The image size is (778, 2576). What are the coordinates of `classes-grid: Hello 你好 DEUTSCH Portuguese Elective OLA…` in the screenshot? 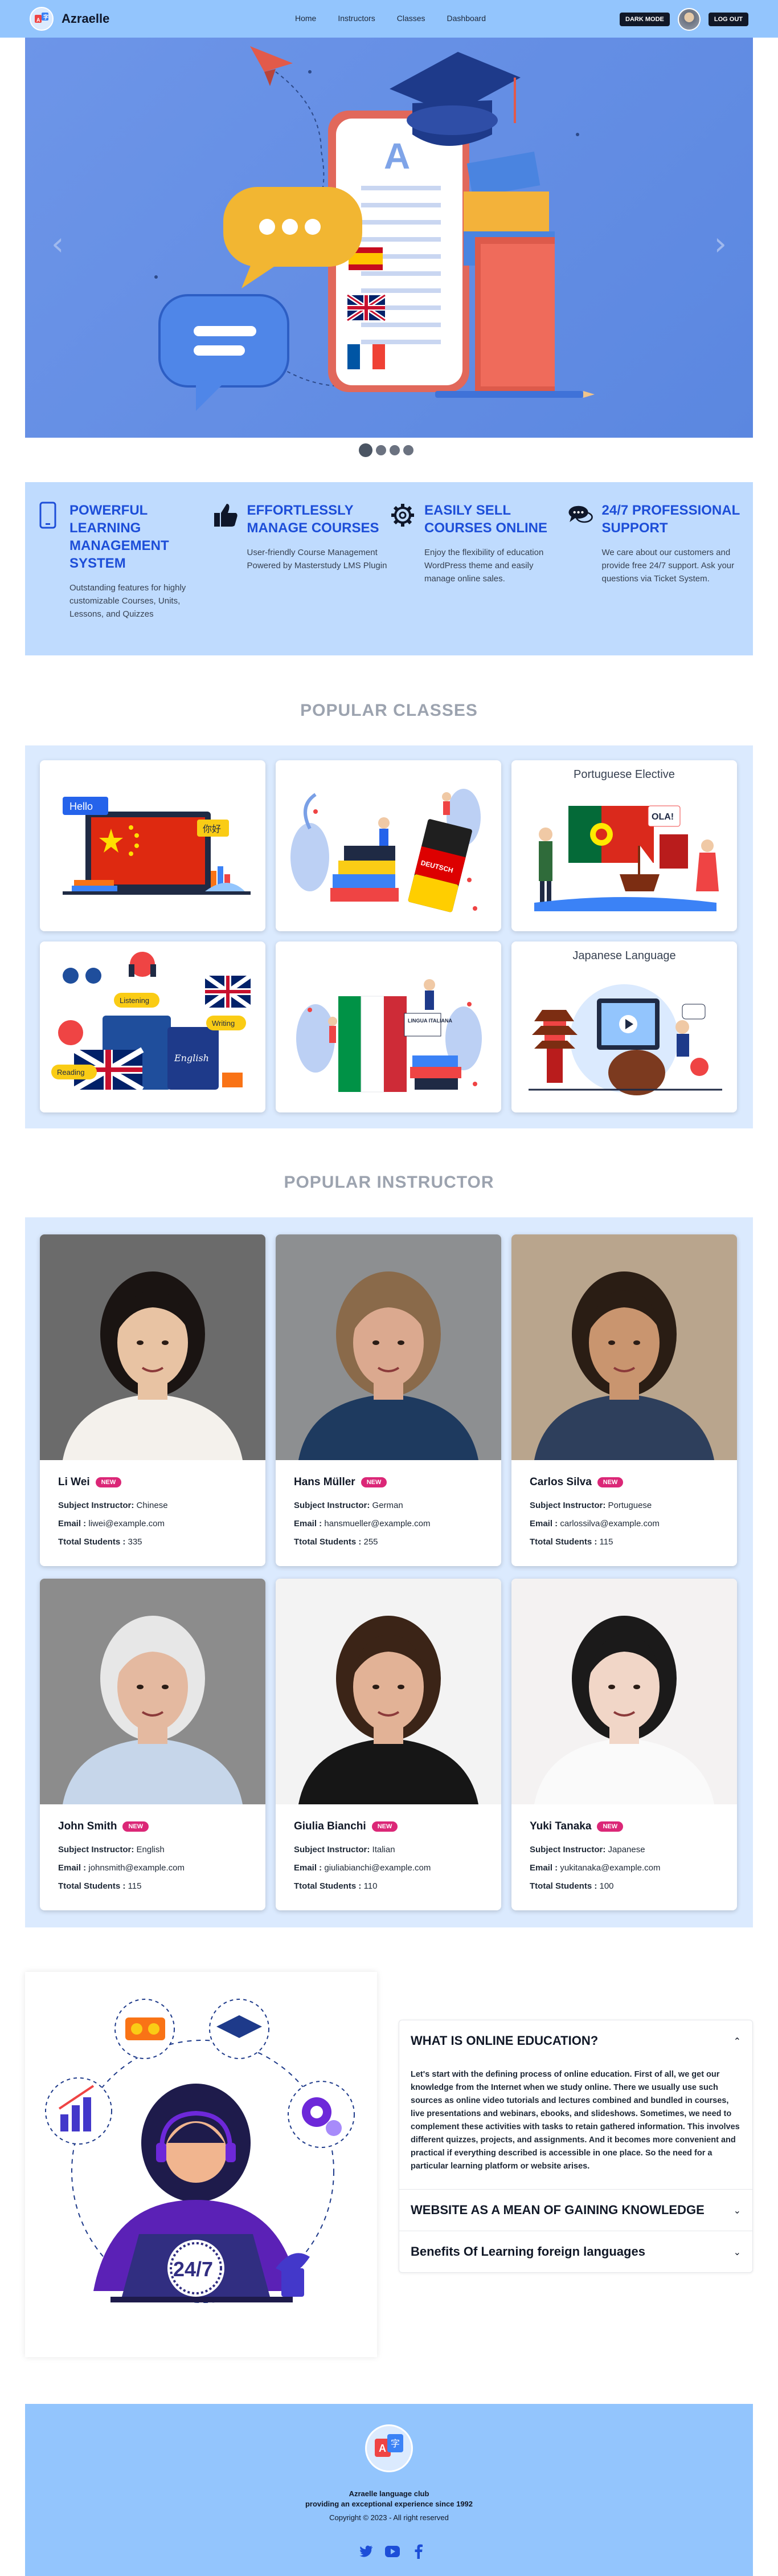 It's located at (389, 936).